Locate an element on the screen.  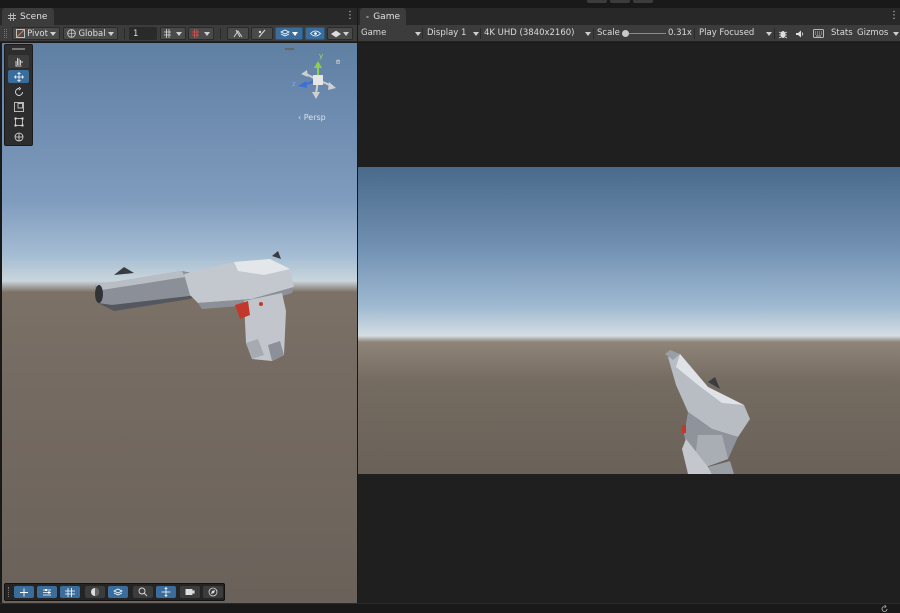
overlay-layers-button is located at coordinates (118, 592).